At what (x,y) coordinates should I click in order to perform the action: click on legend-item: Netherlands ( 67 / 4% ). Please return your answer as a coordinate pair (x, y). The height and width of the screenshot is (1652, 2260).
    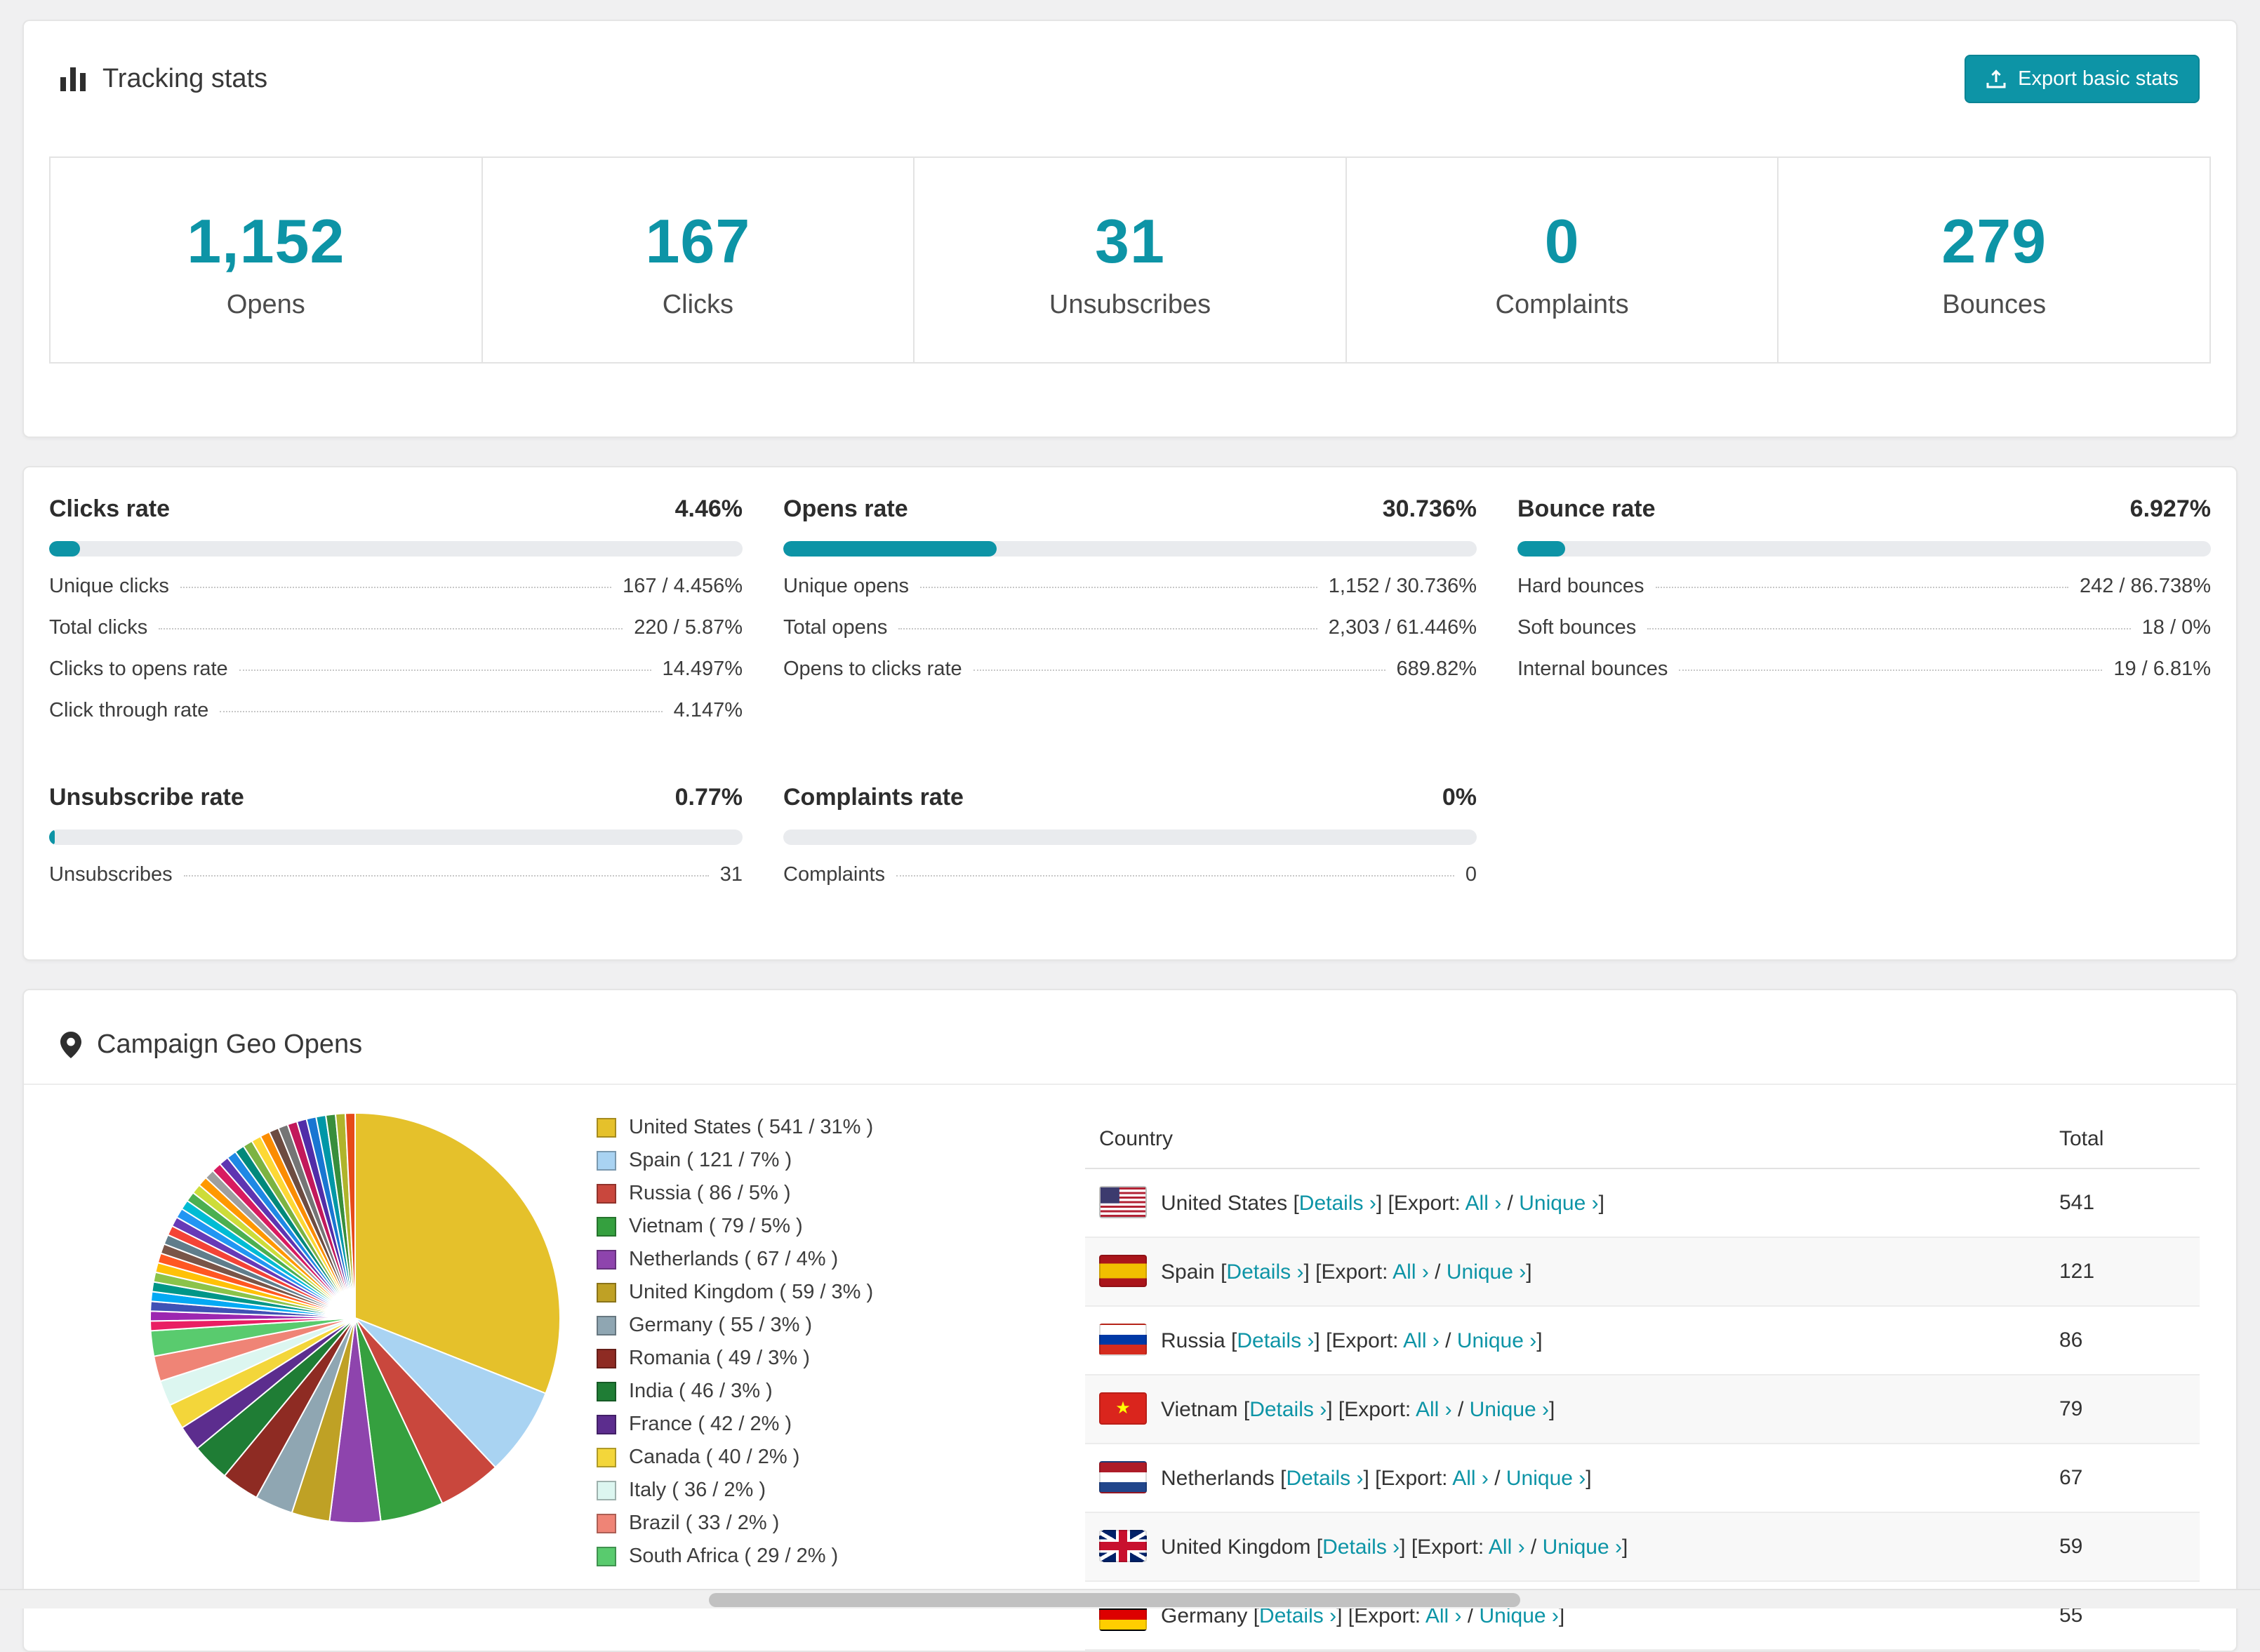
    Looking at the image, I should click on (841, 1260).